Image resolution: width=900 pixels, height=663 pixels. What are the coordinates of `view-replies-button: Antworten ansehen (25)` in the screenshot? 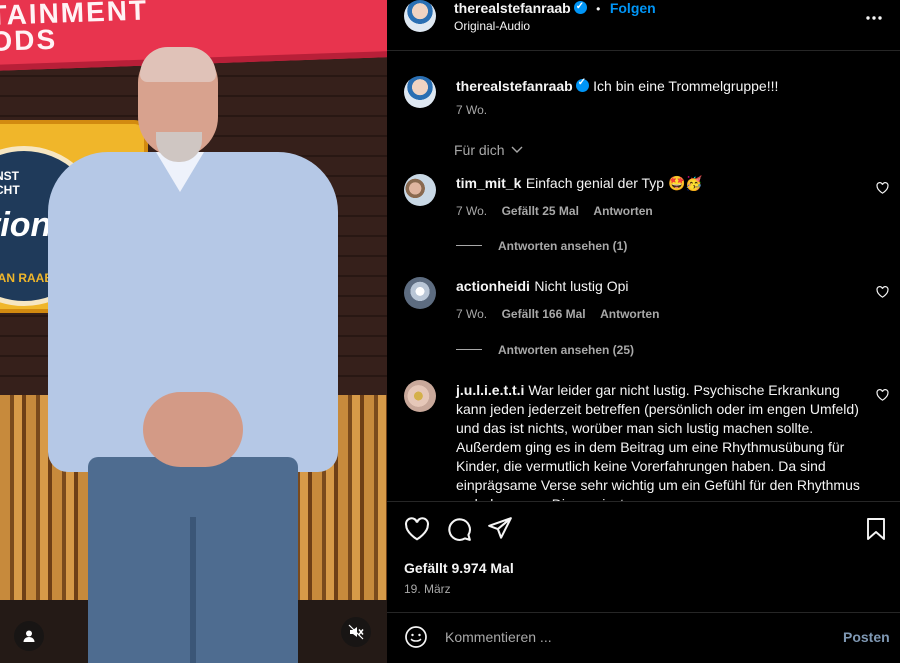 It's located at (545, 350).